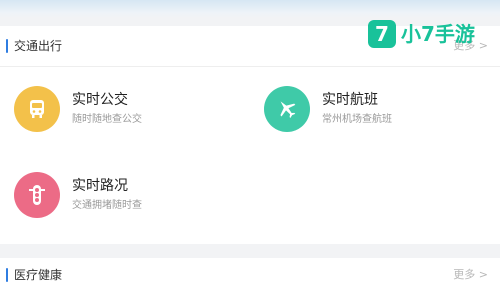 The image size is (500, 288). Describe the element at coordinates (287, 109) in the screenshot. I see `airplane-icon` at that location.